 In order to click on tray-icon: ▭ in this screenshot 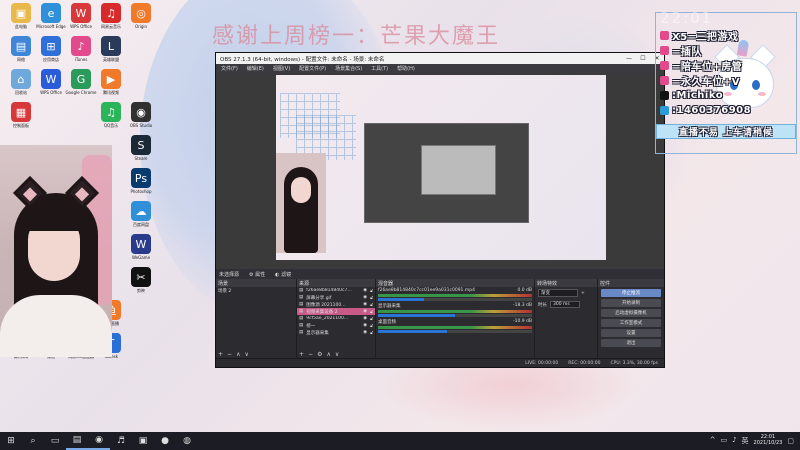, I will do `click(723, 441)`.